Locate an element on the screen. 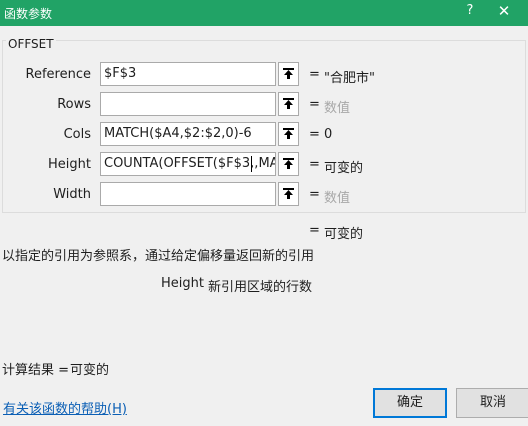 This screenshot has height=426, width=528. close-icon: ✕ is located at coordinates (504, 12).